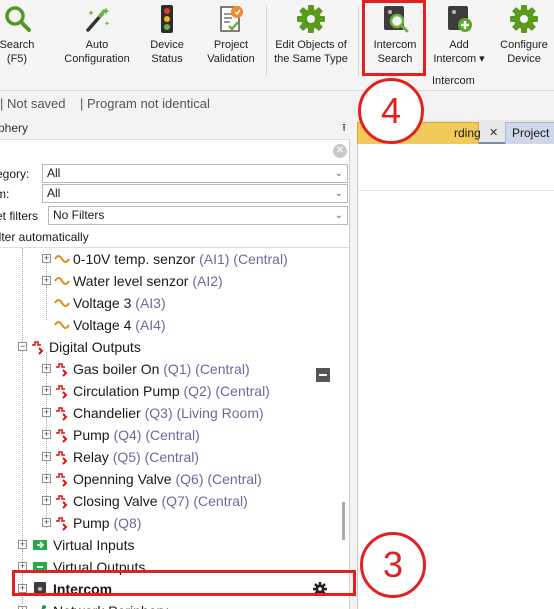 This screenshot has width=554, height=609. Describe the element at coordinates (311, 38) in the screenshot. I see `edit-objects-same-type-button: Edit Objects of the Same Type` at that location.